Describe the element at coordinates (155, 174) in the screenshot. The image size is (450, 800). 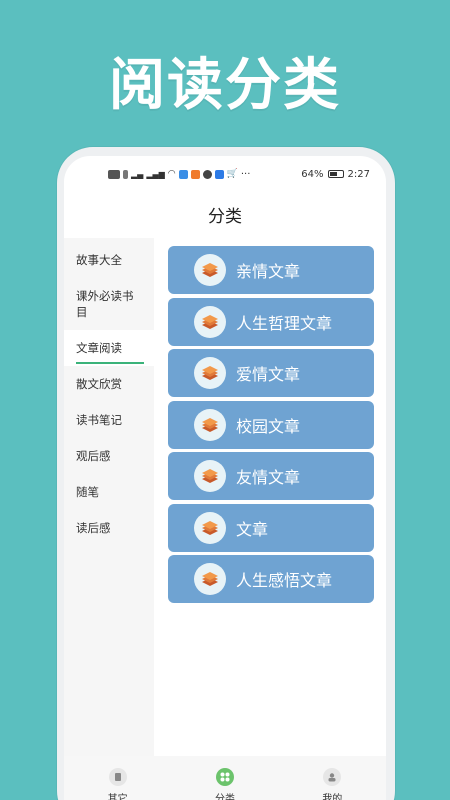
I see `signal-icon-2: ▂▄▆` at that location.